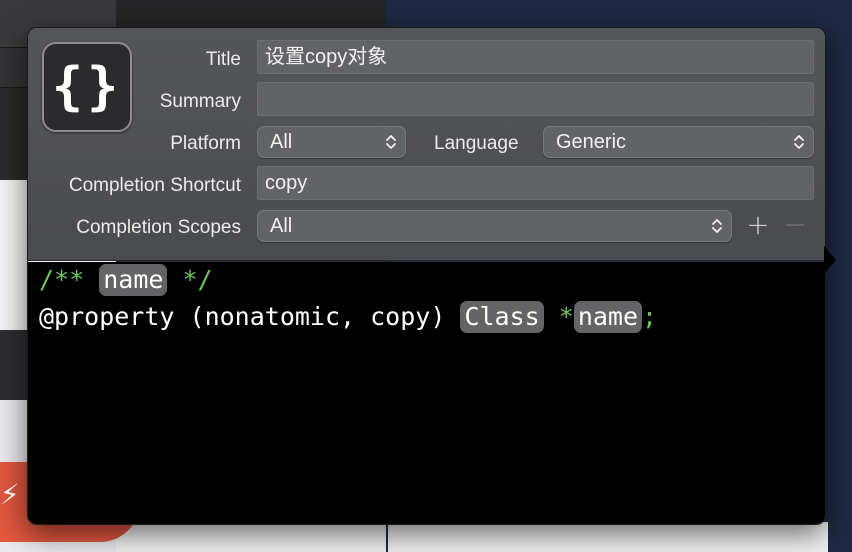 The height and width of the screenshot is (552, 852). Describe the element at coordinates (476, 143) in the screenshot. I see `language-label: Language` at that location.